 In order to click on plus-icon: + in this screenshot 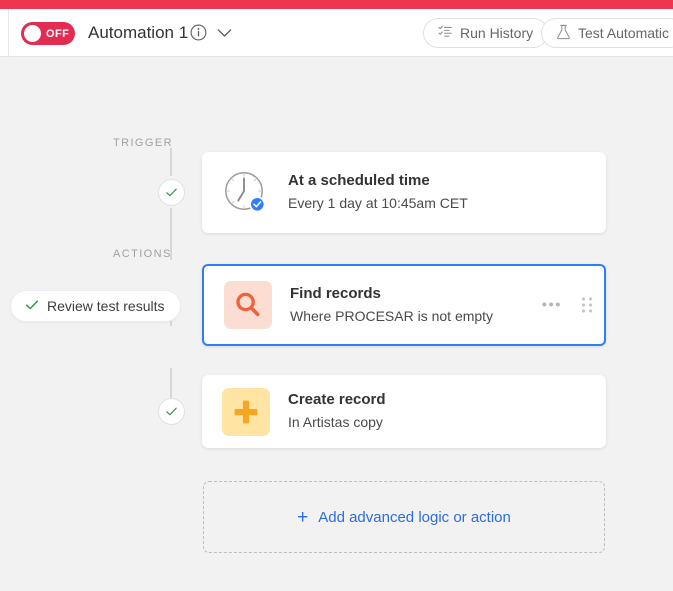, I will do `click(303, 517)`.